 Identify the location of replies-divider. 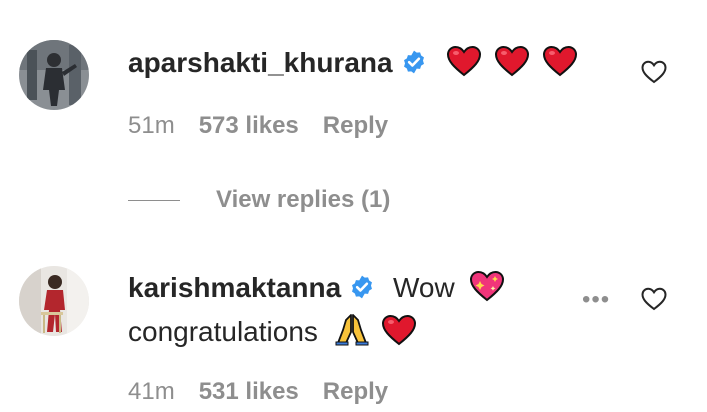
(154, 200).